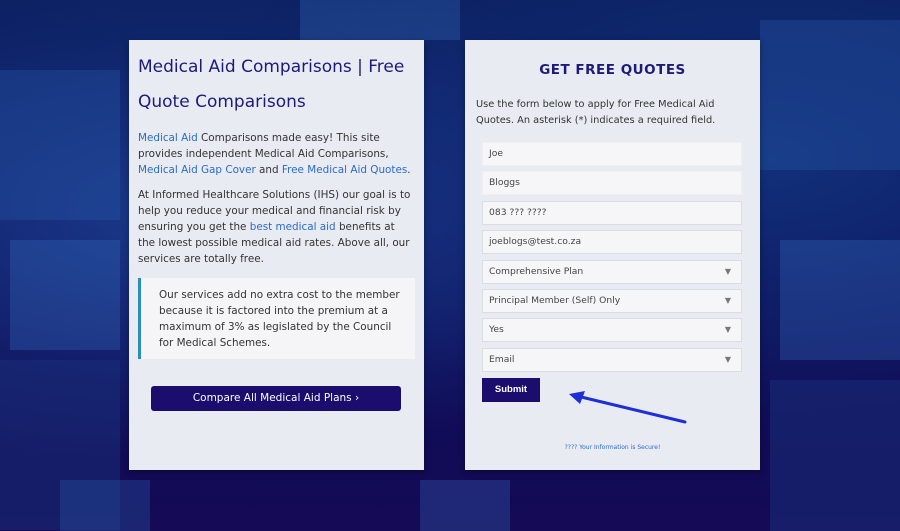 The width and height of the screenshot is (900, 531). I want to click on free-quotes-link: Free Medical Aid Quotes, so click(344, 170).